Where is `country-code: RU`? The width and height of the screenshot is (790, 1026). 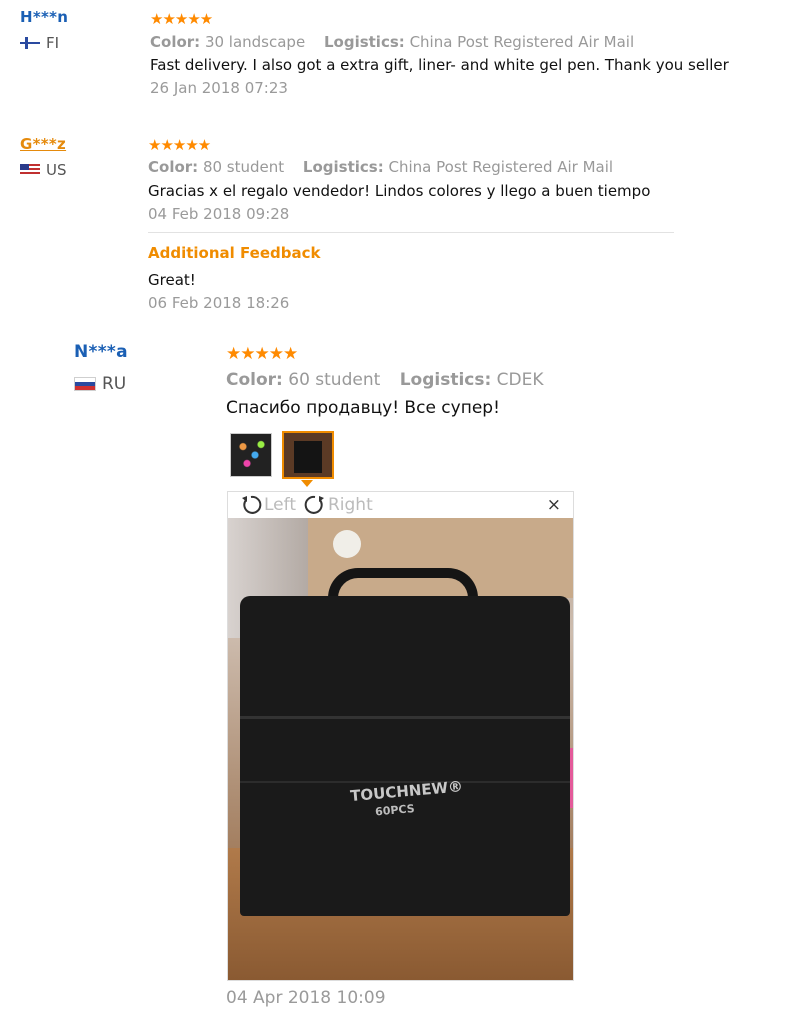
country-code: RU is located at coordinates (114, 384).